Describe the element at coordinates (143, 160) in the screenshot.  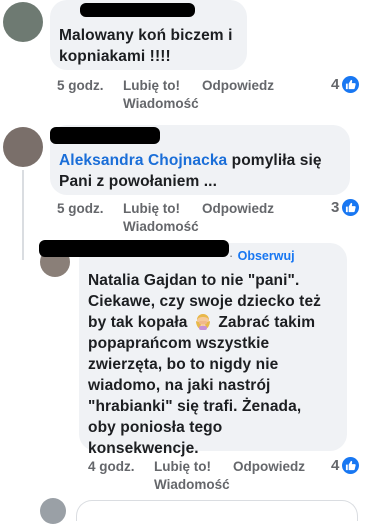
I see `mentioned-user-link: Aleksandra Chojnacka` at that location.